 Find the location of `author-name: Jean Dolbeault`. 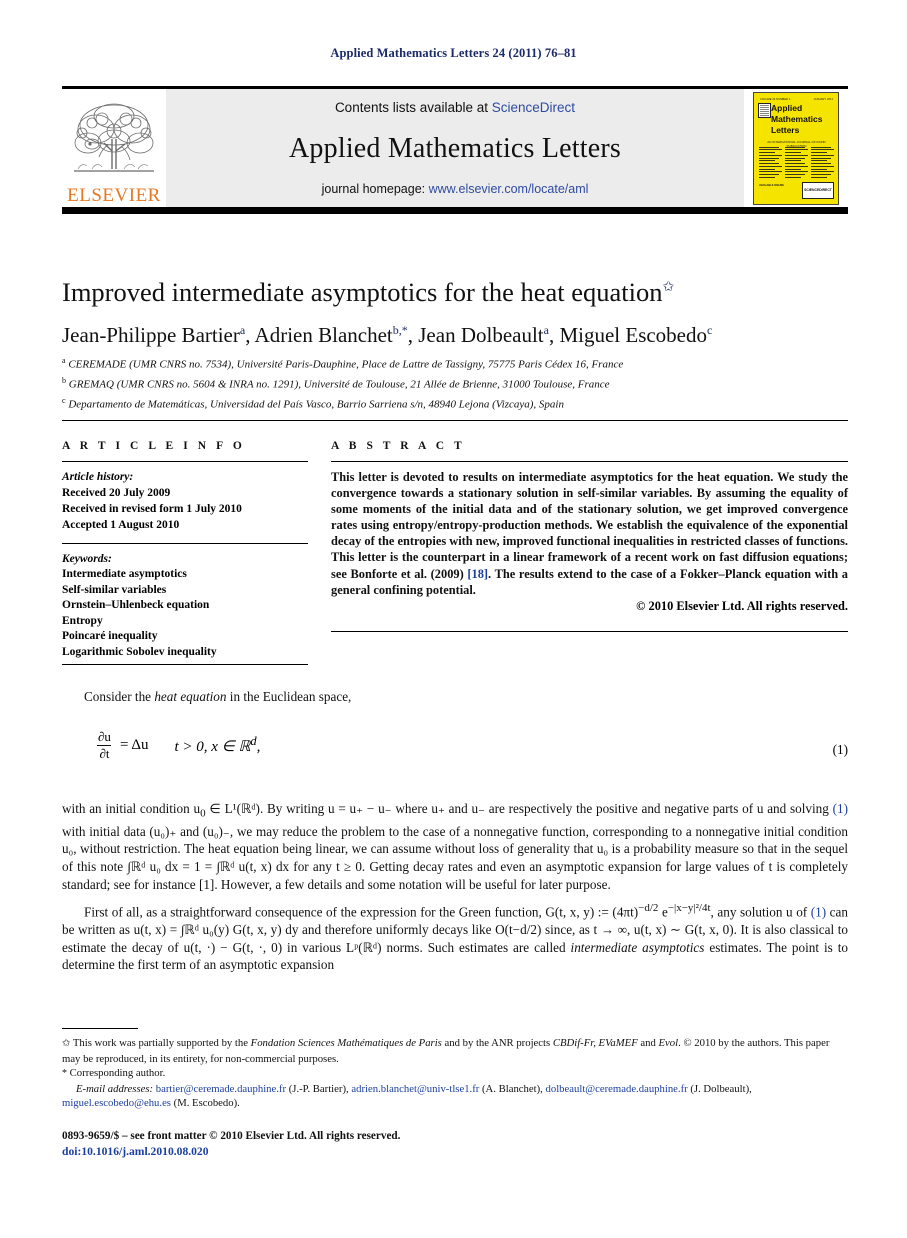

author-name: Jean Dolbeault is located at coordinates (481, 335).